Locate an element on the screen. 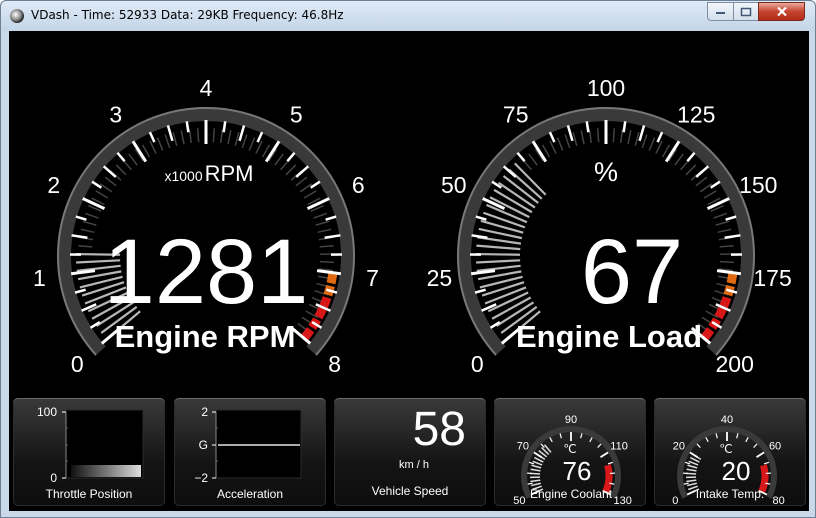 The width and height of the screenshot is (816, 518). load-tick-label: 200 is located at coordinates (735, 364).